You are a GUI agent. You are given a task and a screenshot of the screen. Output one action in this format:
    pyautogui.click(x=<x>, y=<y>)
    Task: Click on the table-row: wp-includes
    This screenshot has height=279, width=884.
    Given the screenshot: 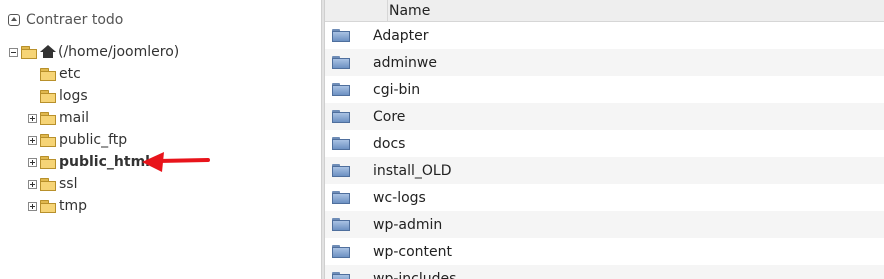 What is the action you would take?
    pyautogui.click(x=604, y=272)
    